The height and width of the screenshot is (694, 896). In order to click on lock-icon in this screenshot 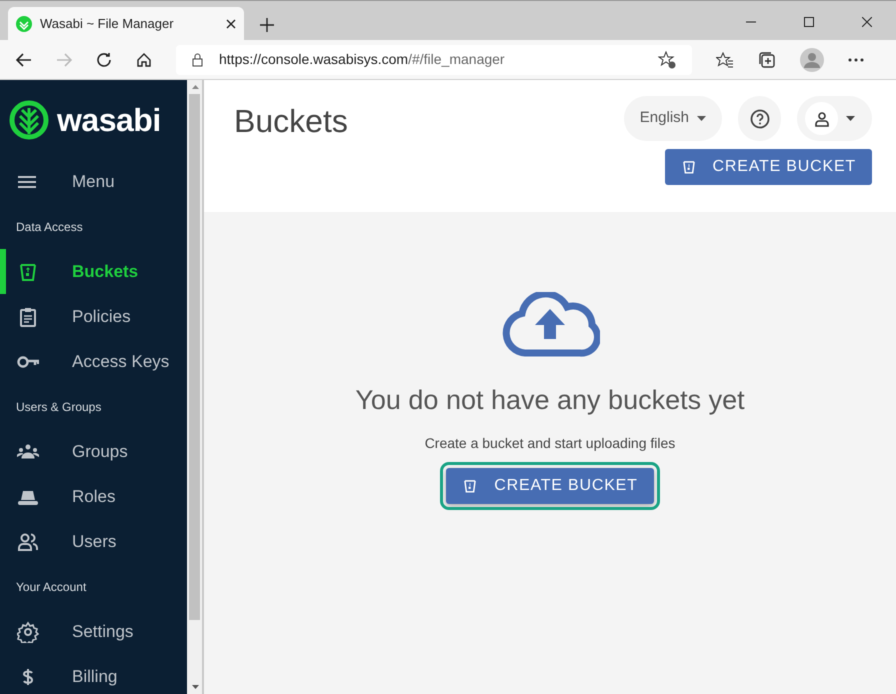, I will do `click(197, 59)`.